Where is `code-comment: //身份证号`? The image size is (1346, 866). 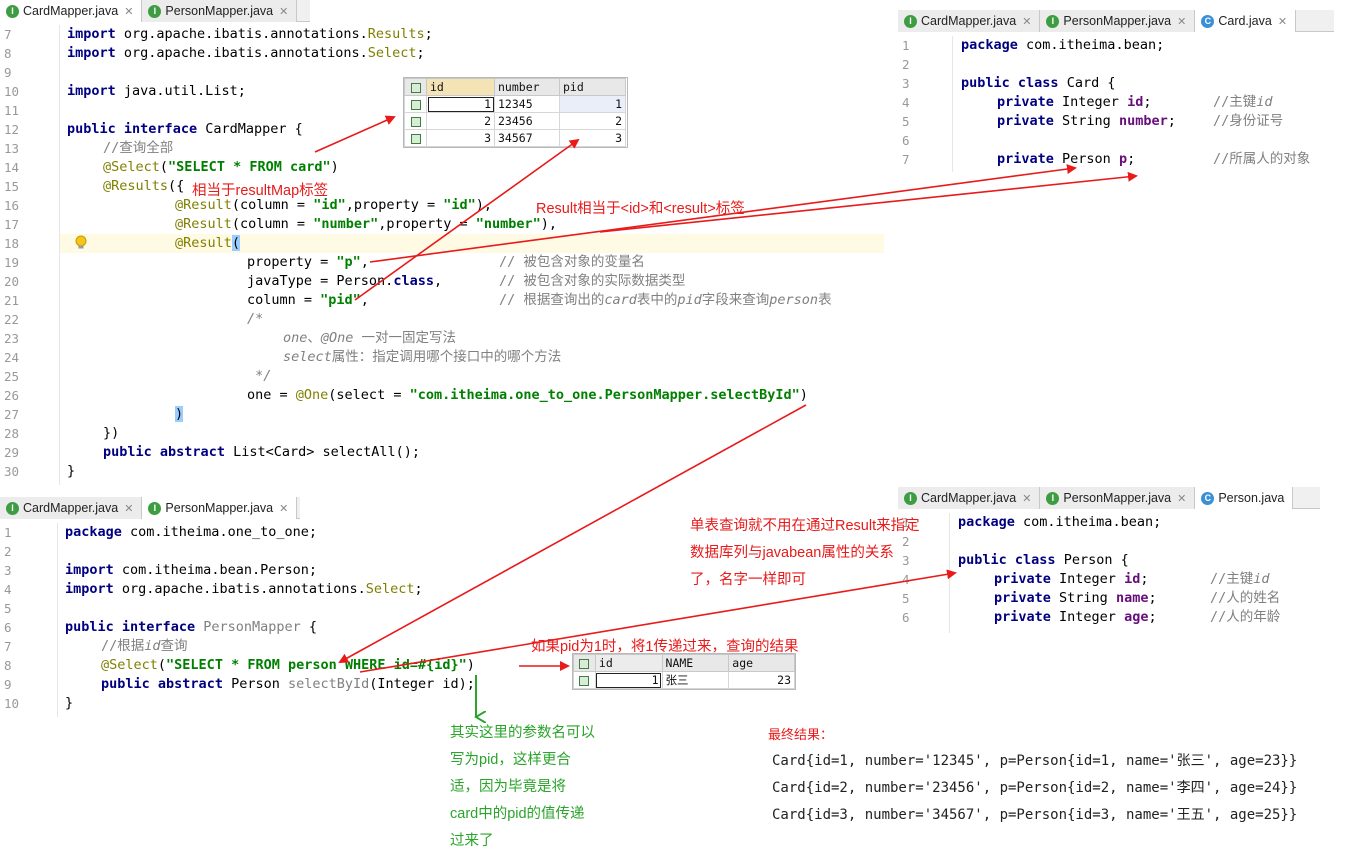 code-comment: //身份证号 is located at coordinates (1248, 121).